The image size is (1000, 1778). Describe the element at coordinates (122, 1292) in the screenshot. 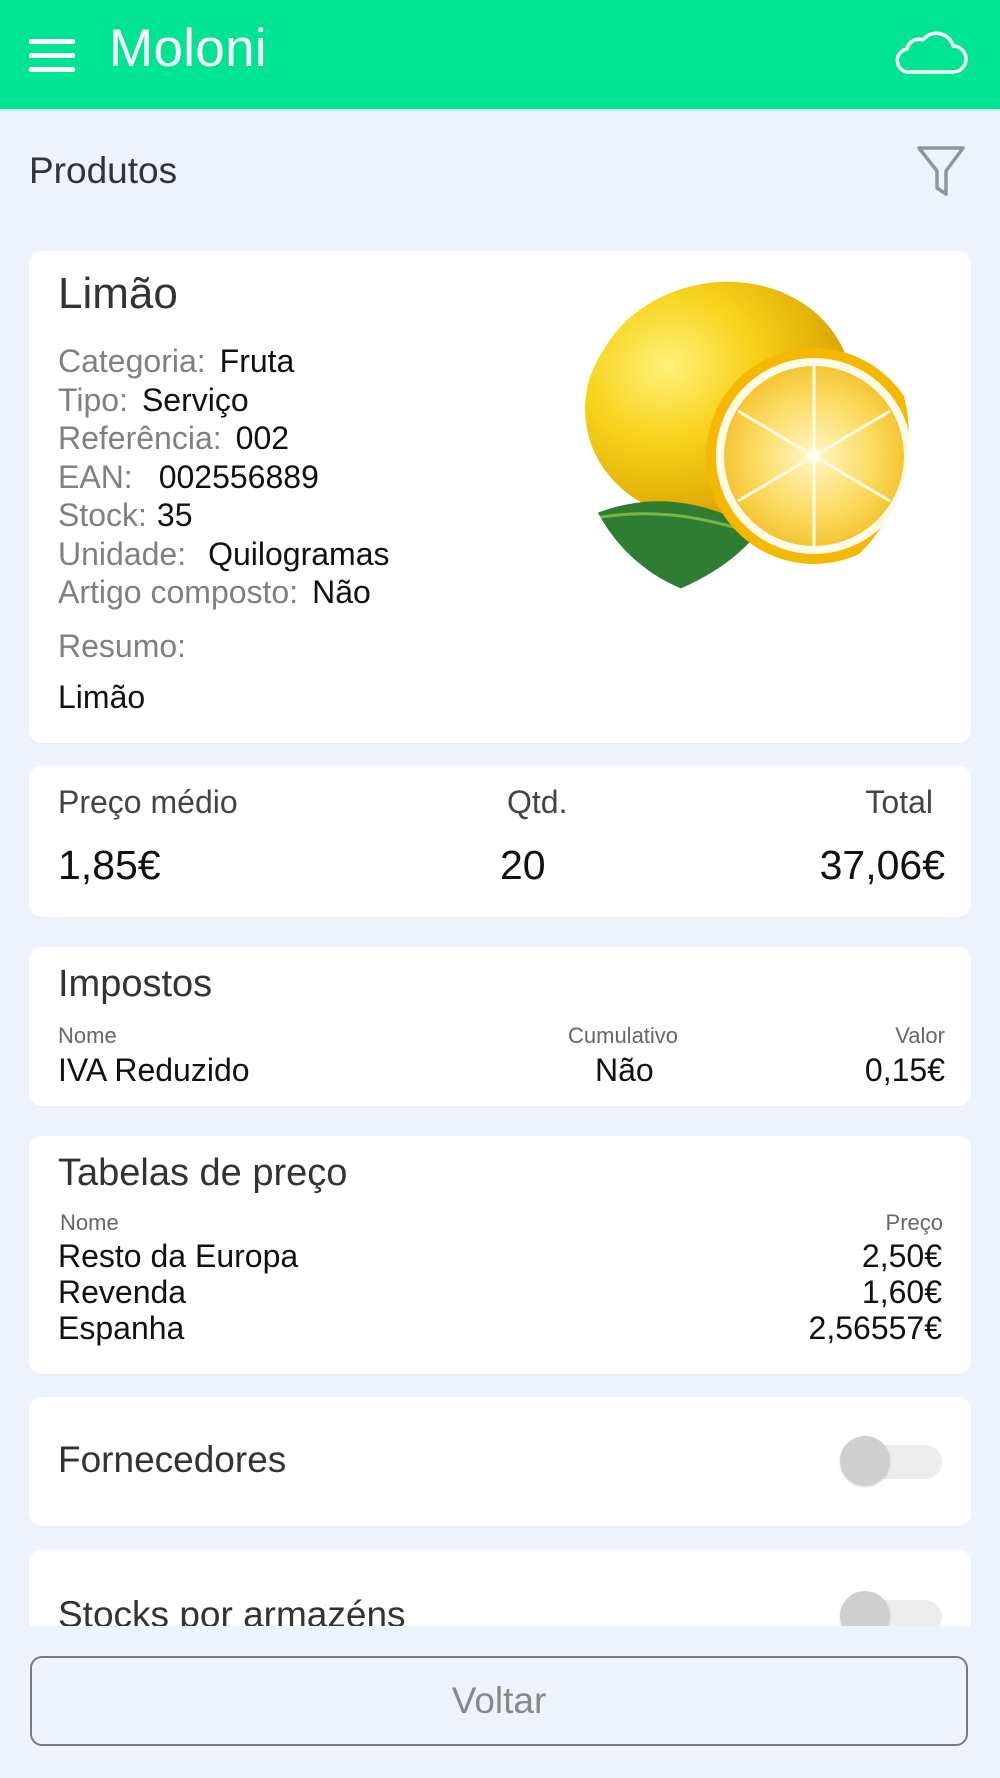

I see `price-table-name: Revenda` at that location.